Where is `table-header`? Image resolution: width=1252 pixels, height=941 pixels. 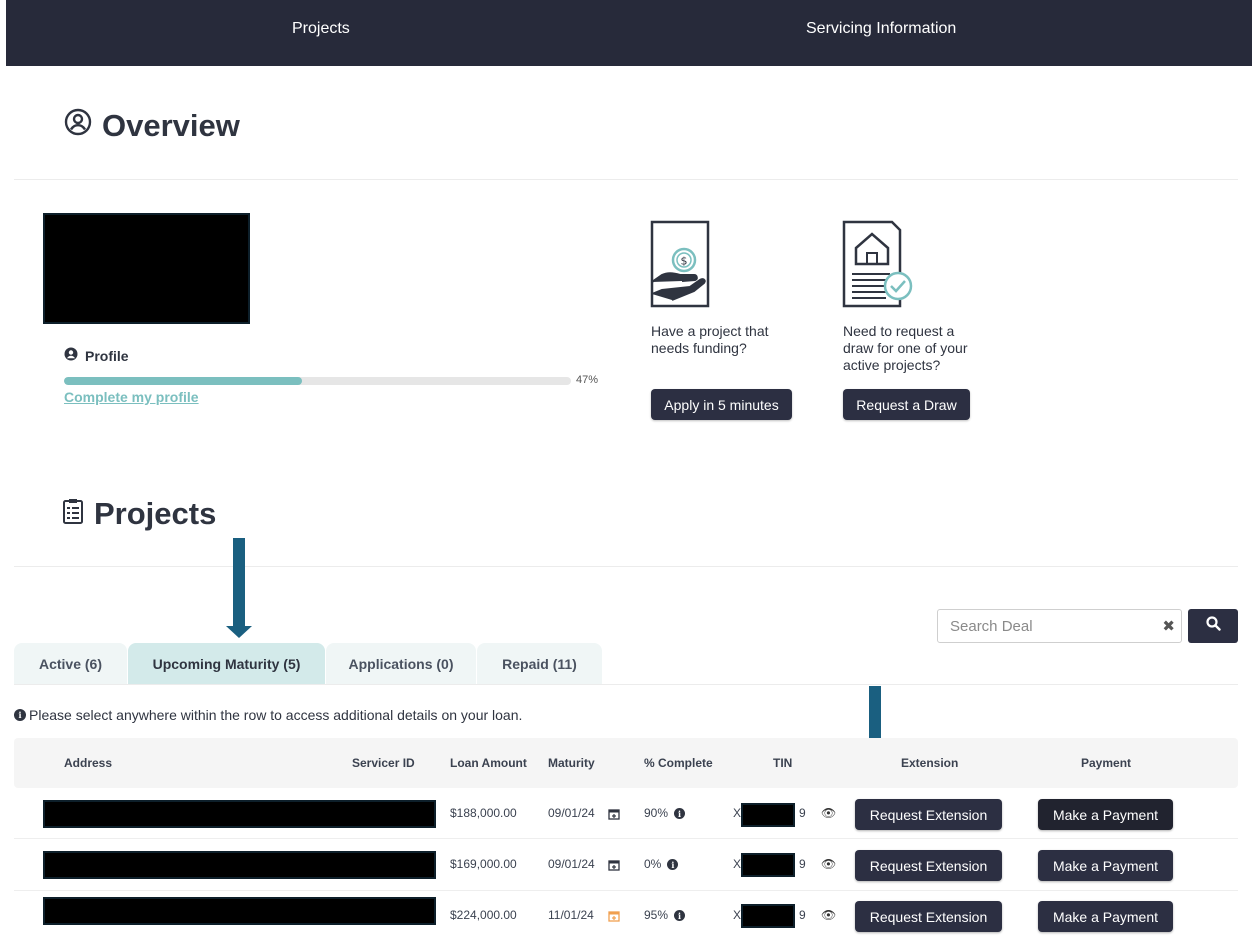
table-header is located at coordinates (626, 763).